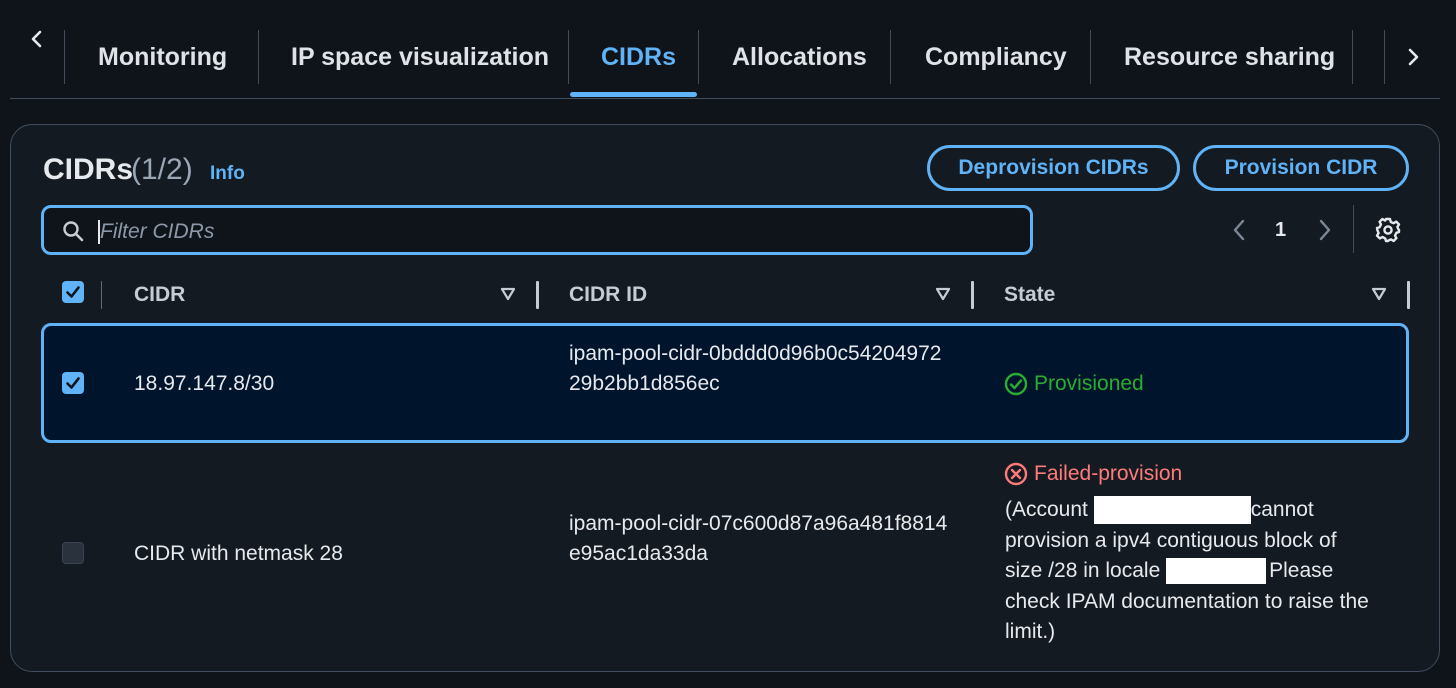 Image resolution: width=1456 pixels, height=688 pixels. Describe the element at coordinates (101, 295) in the screenshot. I see `column-divider` at that location.